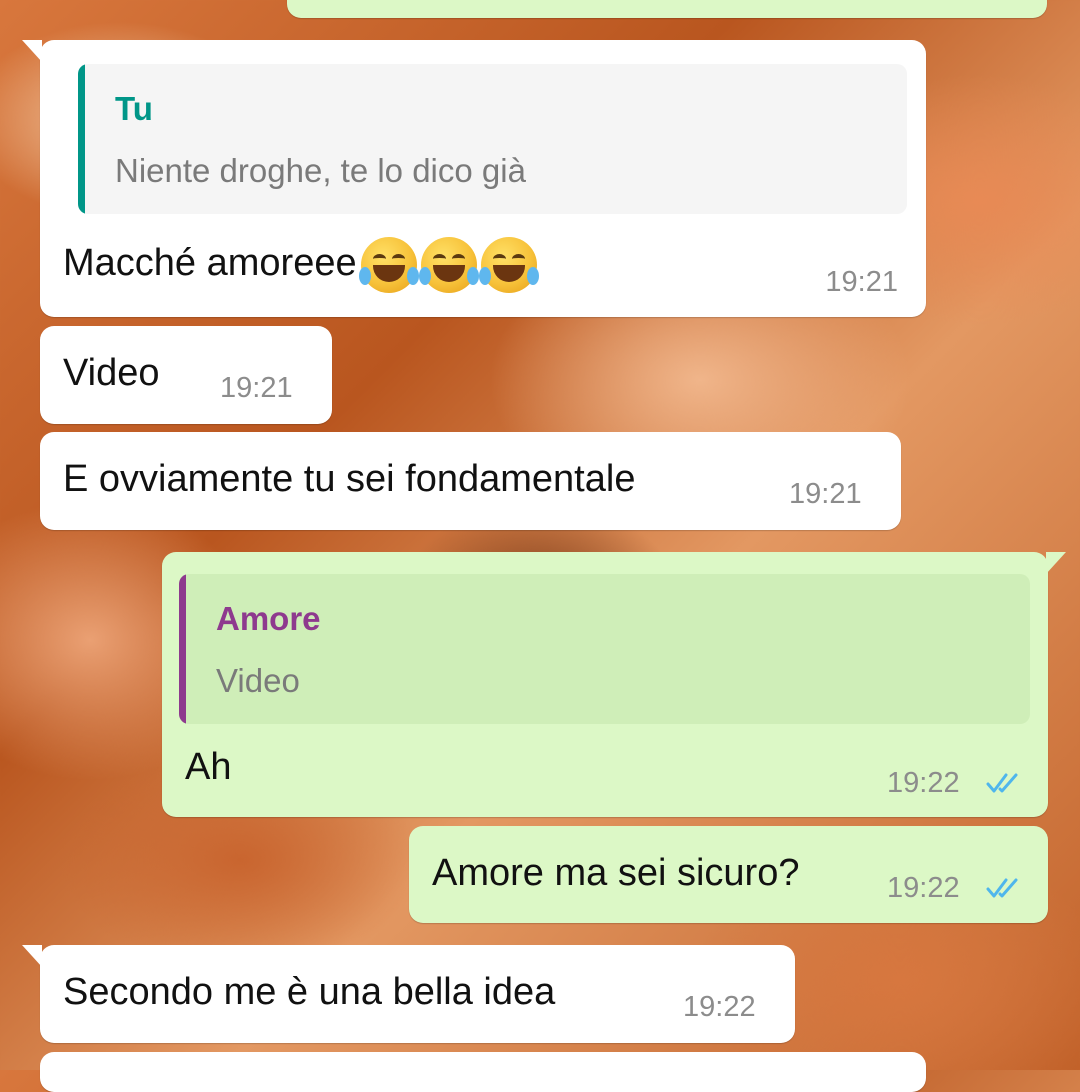 This screenshot has width=1080, height=1092. Describe the element at coordinates (483, 1072) in the screenshot. I see `message-bubble-incoming-partial` at that location.